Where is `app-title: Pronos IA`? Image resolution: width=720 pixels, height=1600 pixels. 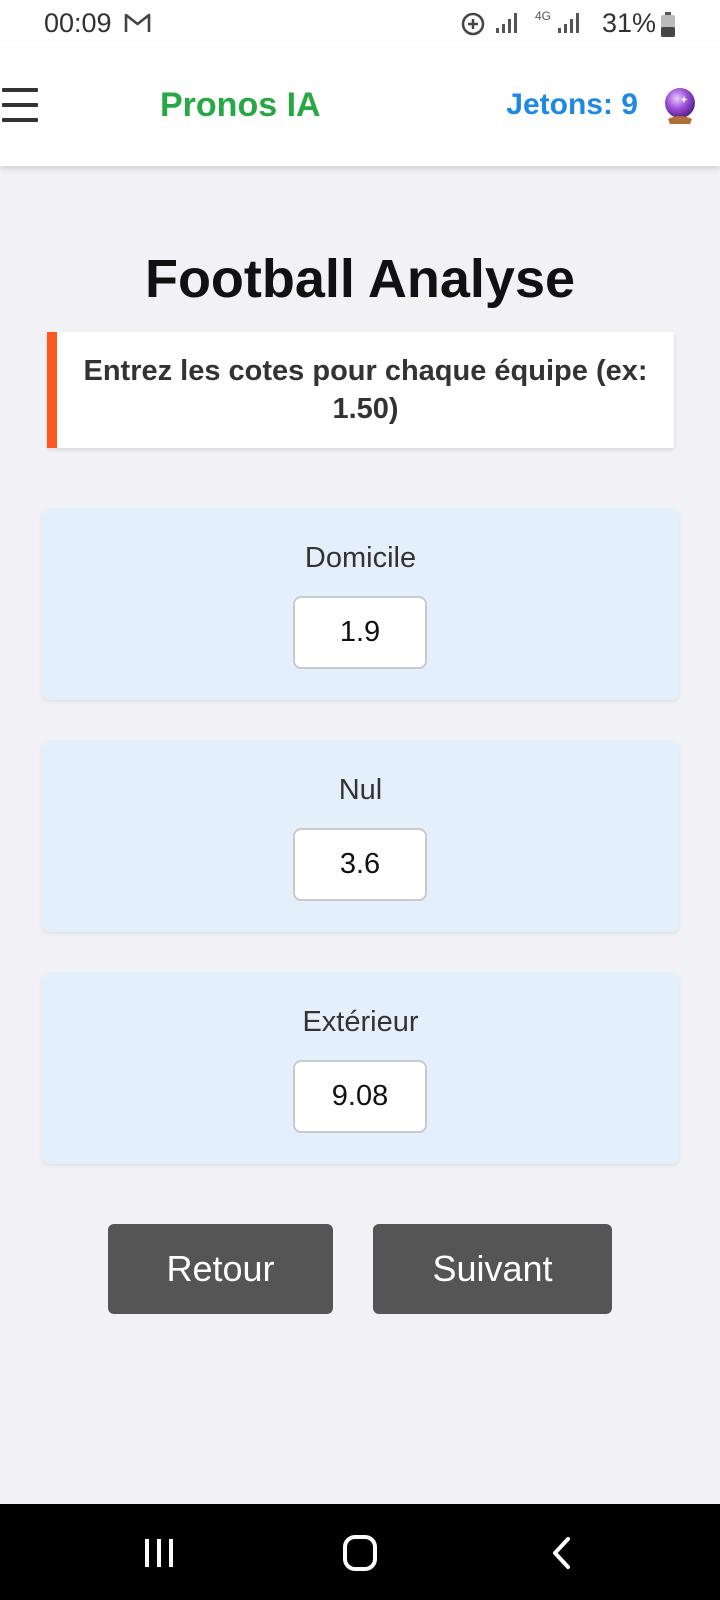 app-title: Pronos IA is located at coordinates (240, 105).